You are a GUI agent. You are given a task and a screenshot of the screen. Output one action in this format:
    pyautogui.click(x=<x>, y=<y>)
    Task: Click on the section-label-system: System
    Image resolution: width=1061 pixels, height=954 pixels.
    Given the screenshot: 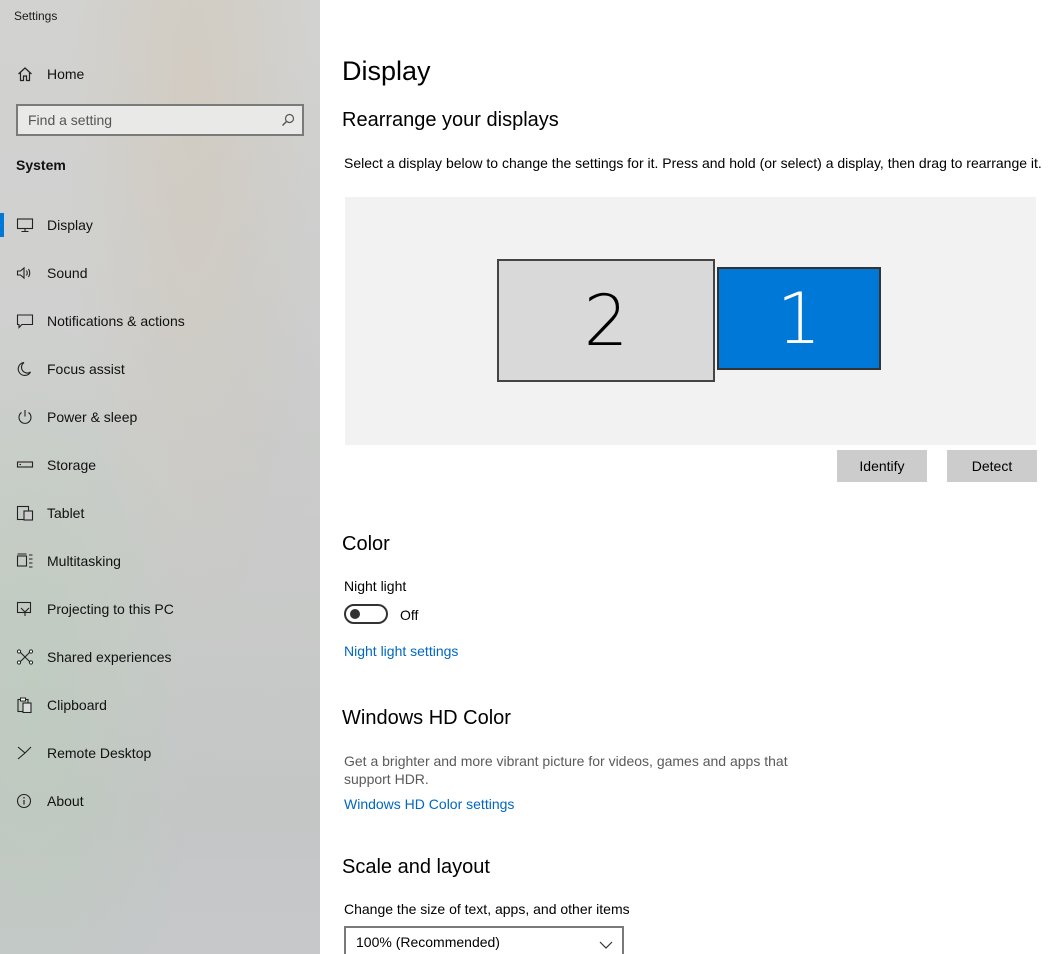 What is the action you would take?
    pyautogui.click(x=41, y=165)
    